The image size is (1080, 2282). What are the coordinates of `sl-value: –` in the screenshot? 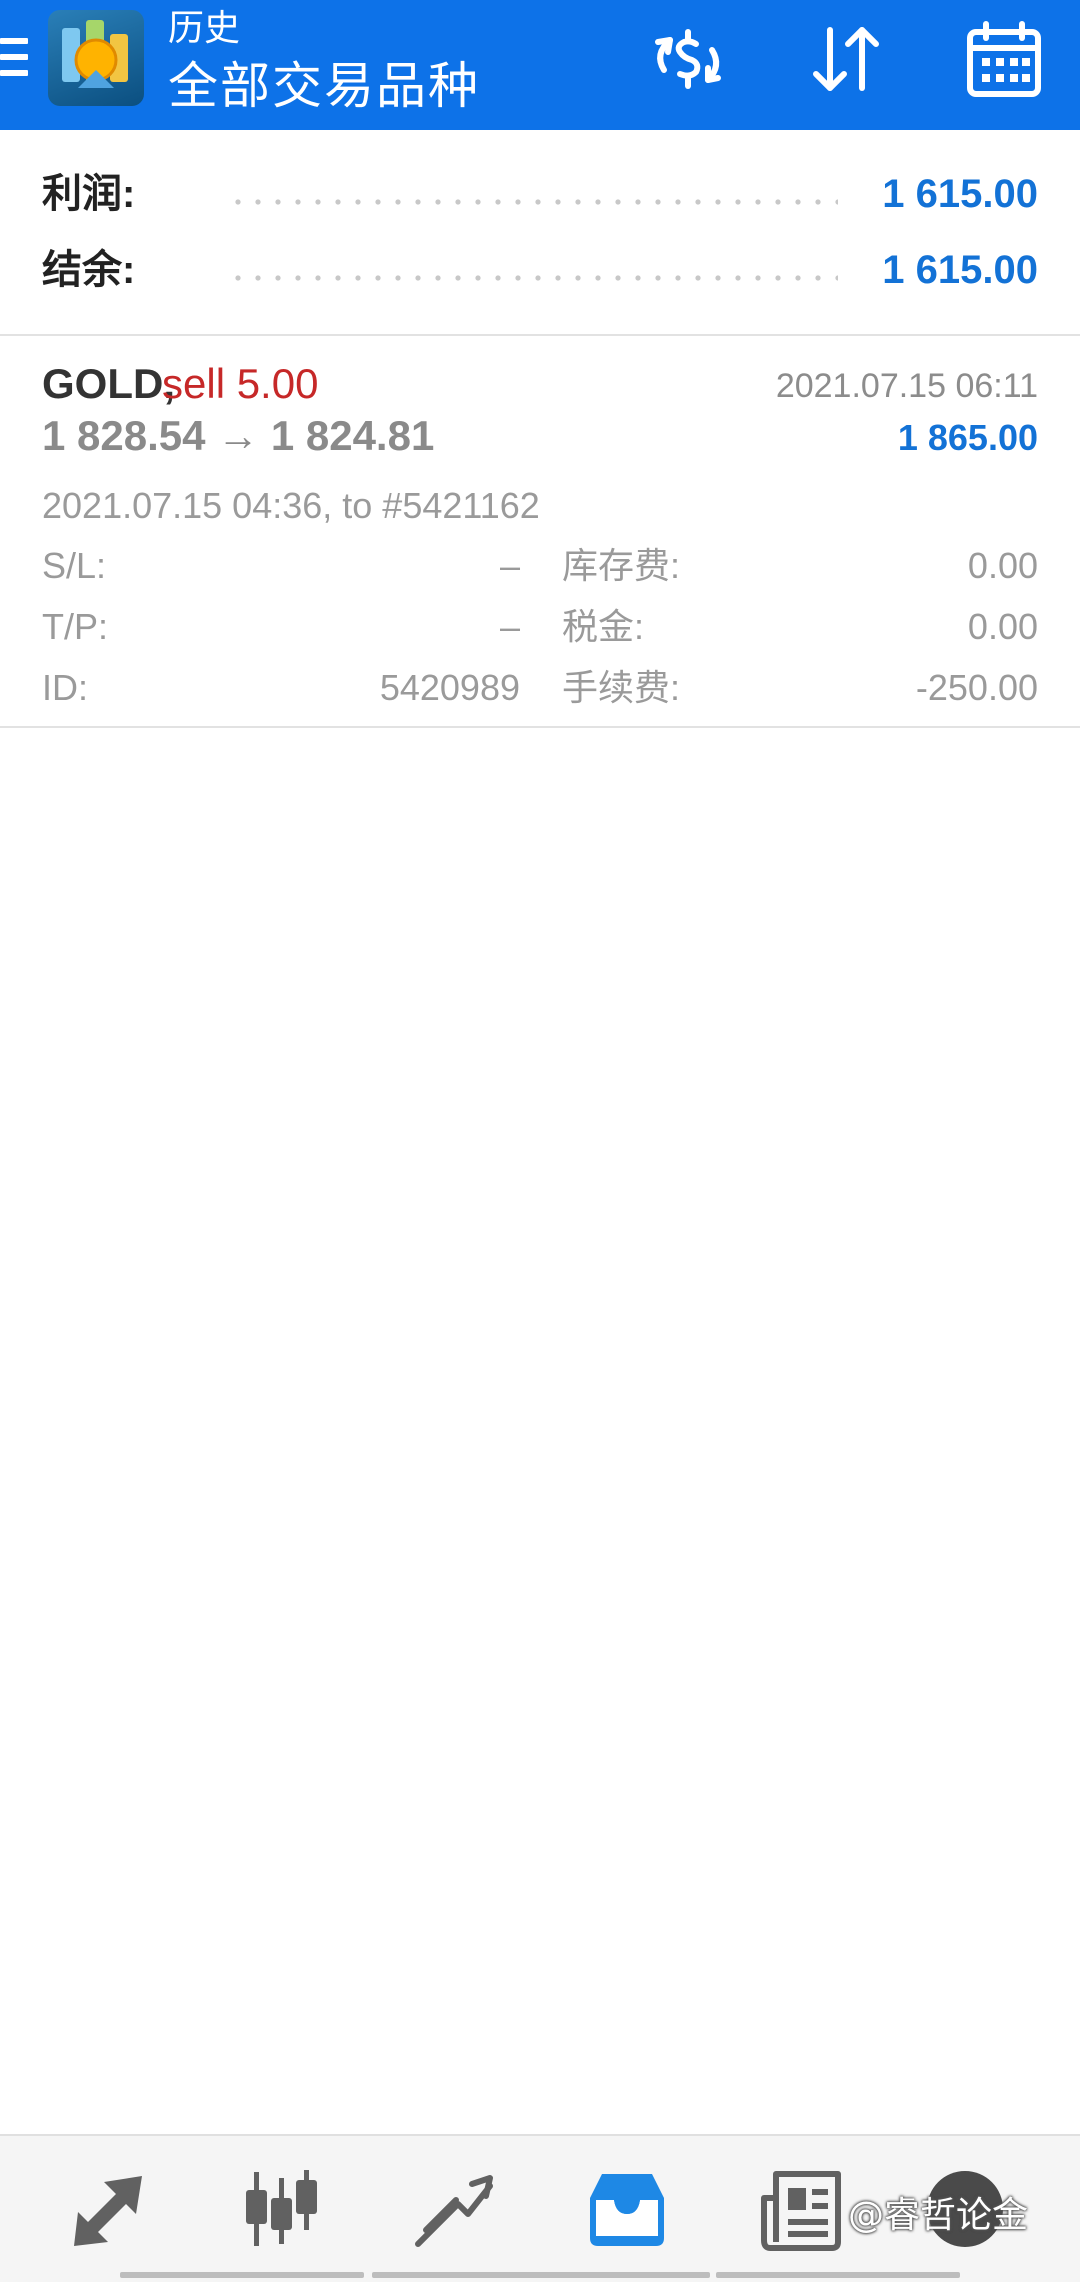 It's located at (509, 565).